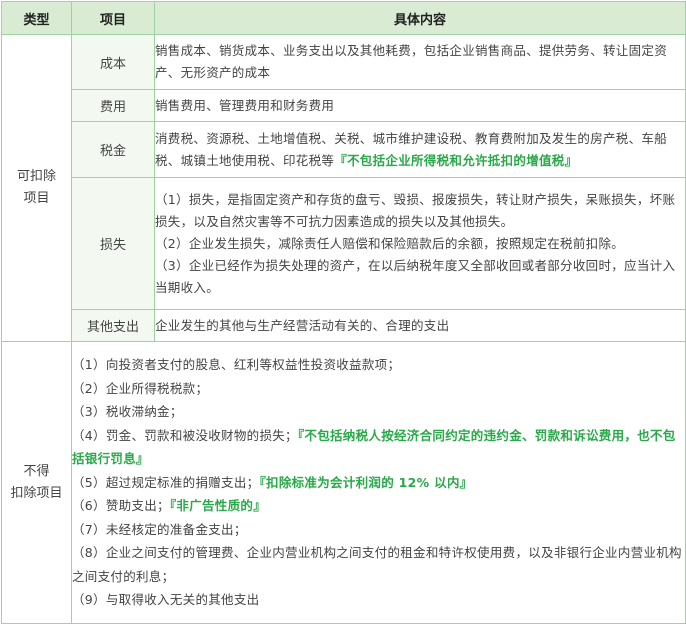  What do you see at coordinates (420, 105) in the screenshot?
I see `content-expense: 销售费用、管理费用和财务费用` at bounding box center [420, 105].